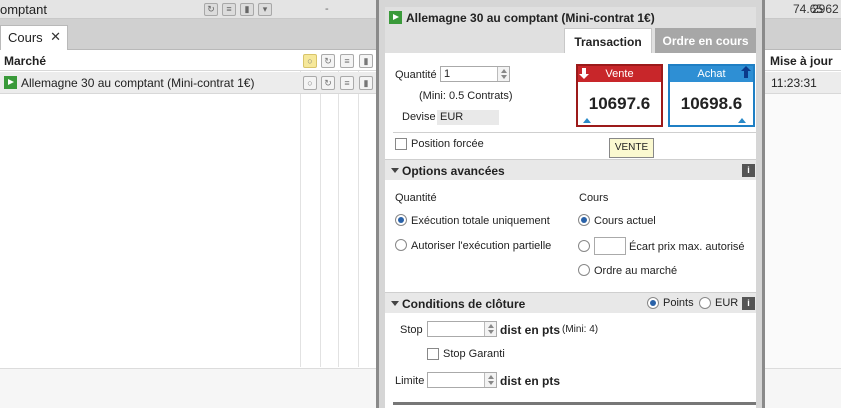  Describe the element at coordinates (190, 61) in the screenshot. I see `grid-header-row: Marché ○ ↻ ≡ ▮` at that location.